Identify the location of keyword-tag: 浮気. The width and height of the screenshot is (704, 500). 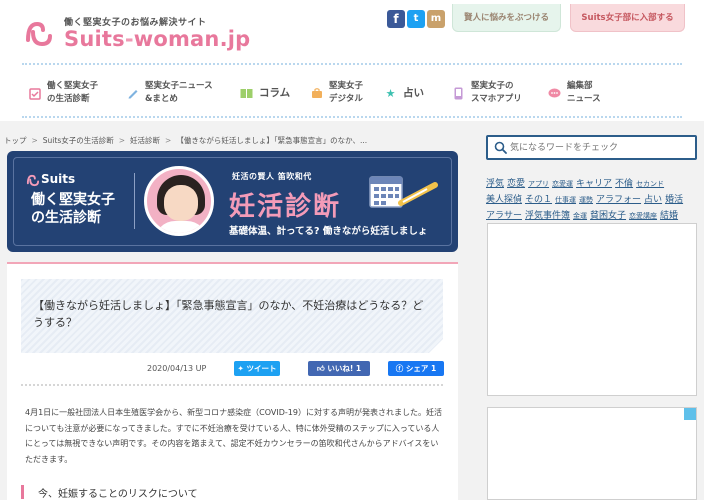
(495, 184).